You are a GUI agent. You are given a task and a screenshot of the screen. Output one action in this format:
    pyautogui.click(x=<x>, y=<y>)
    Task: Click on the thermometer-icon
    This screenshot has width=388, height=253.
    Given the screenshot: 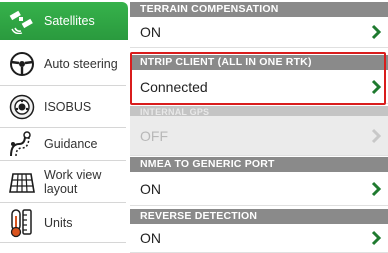 What is the action you would take?
    pyautogui.click(x=22, y=223)
    